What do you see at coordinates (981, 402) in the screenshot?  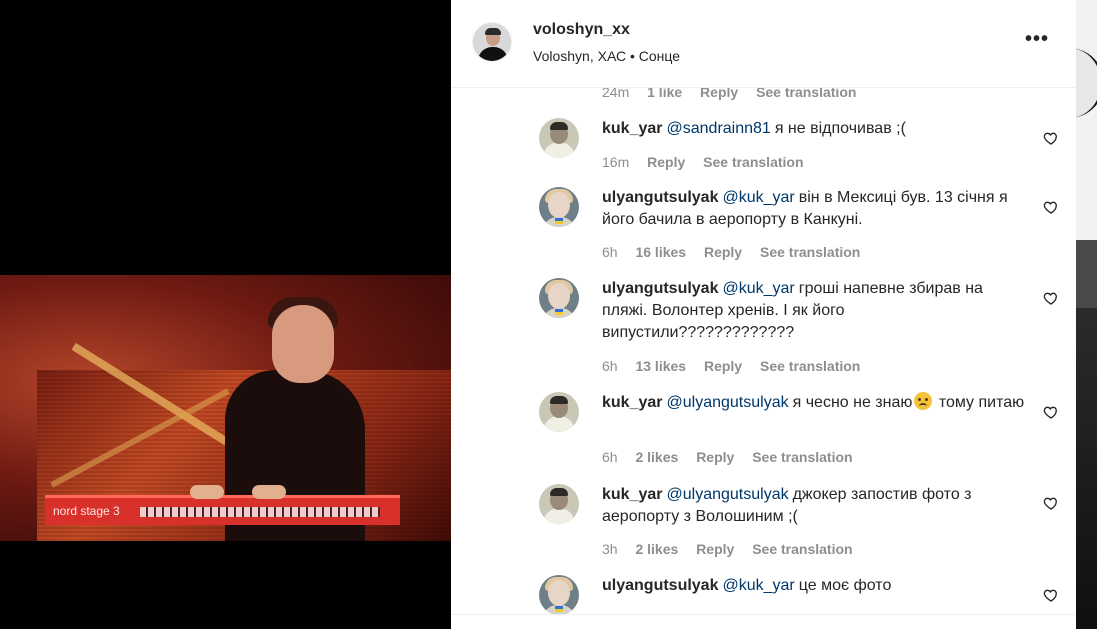 I see `comment-text: тому питаю` at bounding box center [981, 402].